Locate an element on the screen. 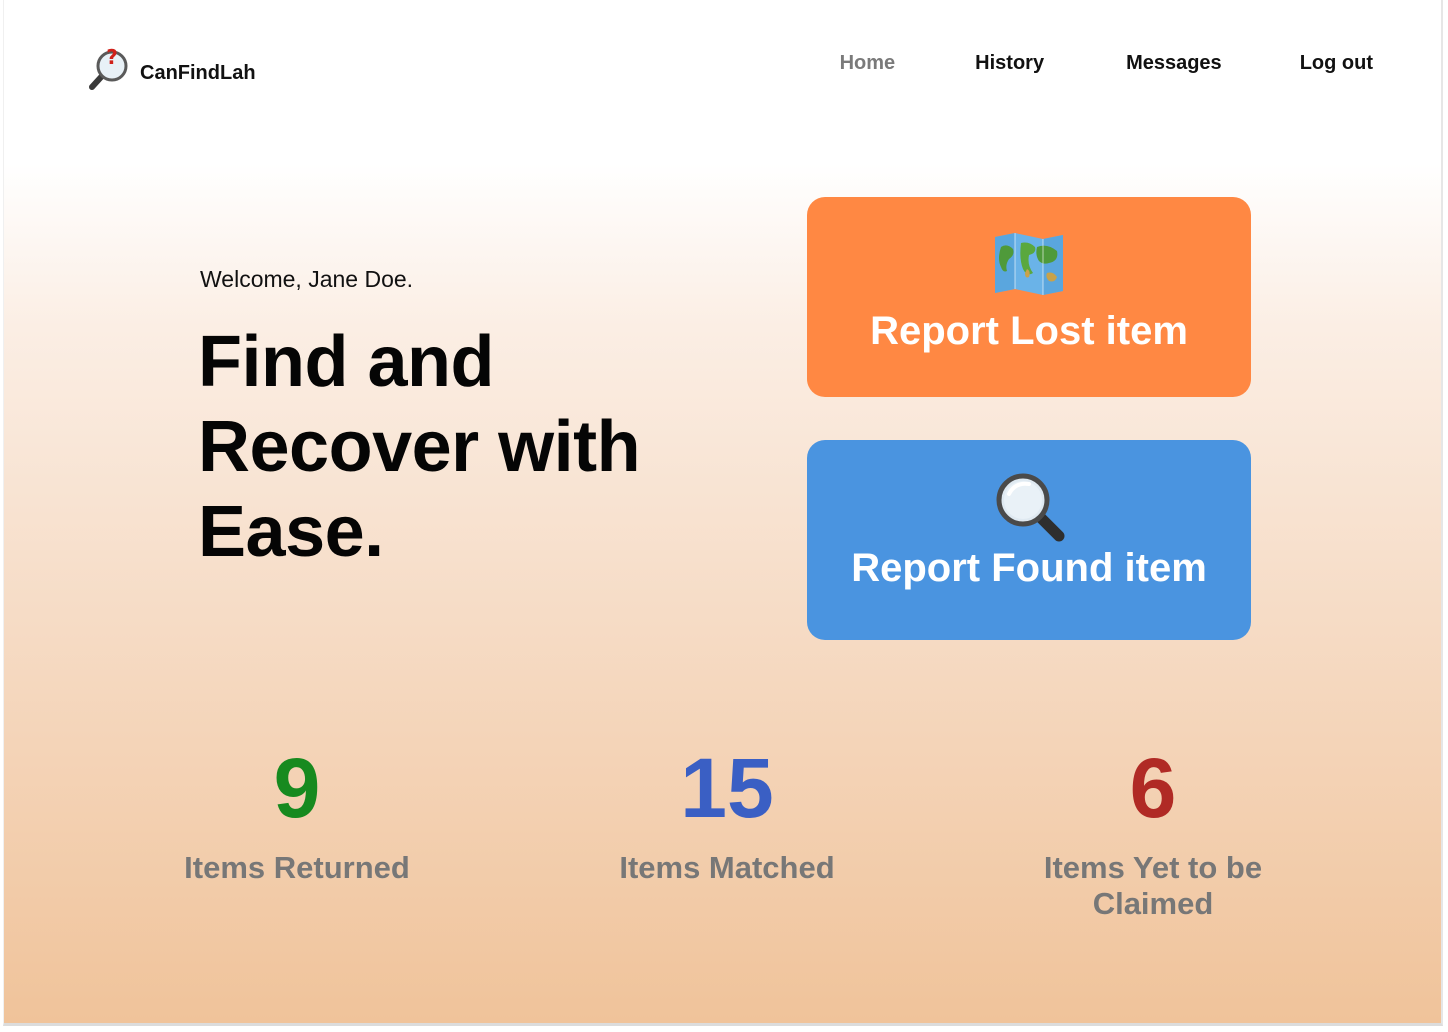 Image resolution: width=1448 pixels, height=1032 pixels. report-found-label: Report Found item is located at coordinates (1029, 568).